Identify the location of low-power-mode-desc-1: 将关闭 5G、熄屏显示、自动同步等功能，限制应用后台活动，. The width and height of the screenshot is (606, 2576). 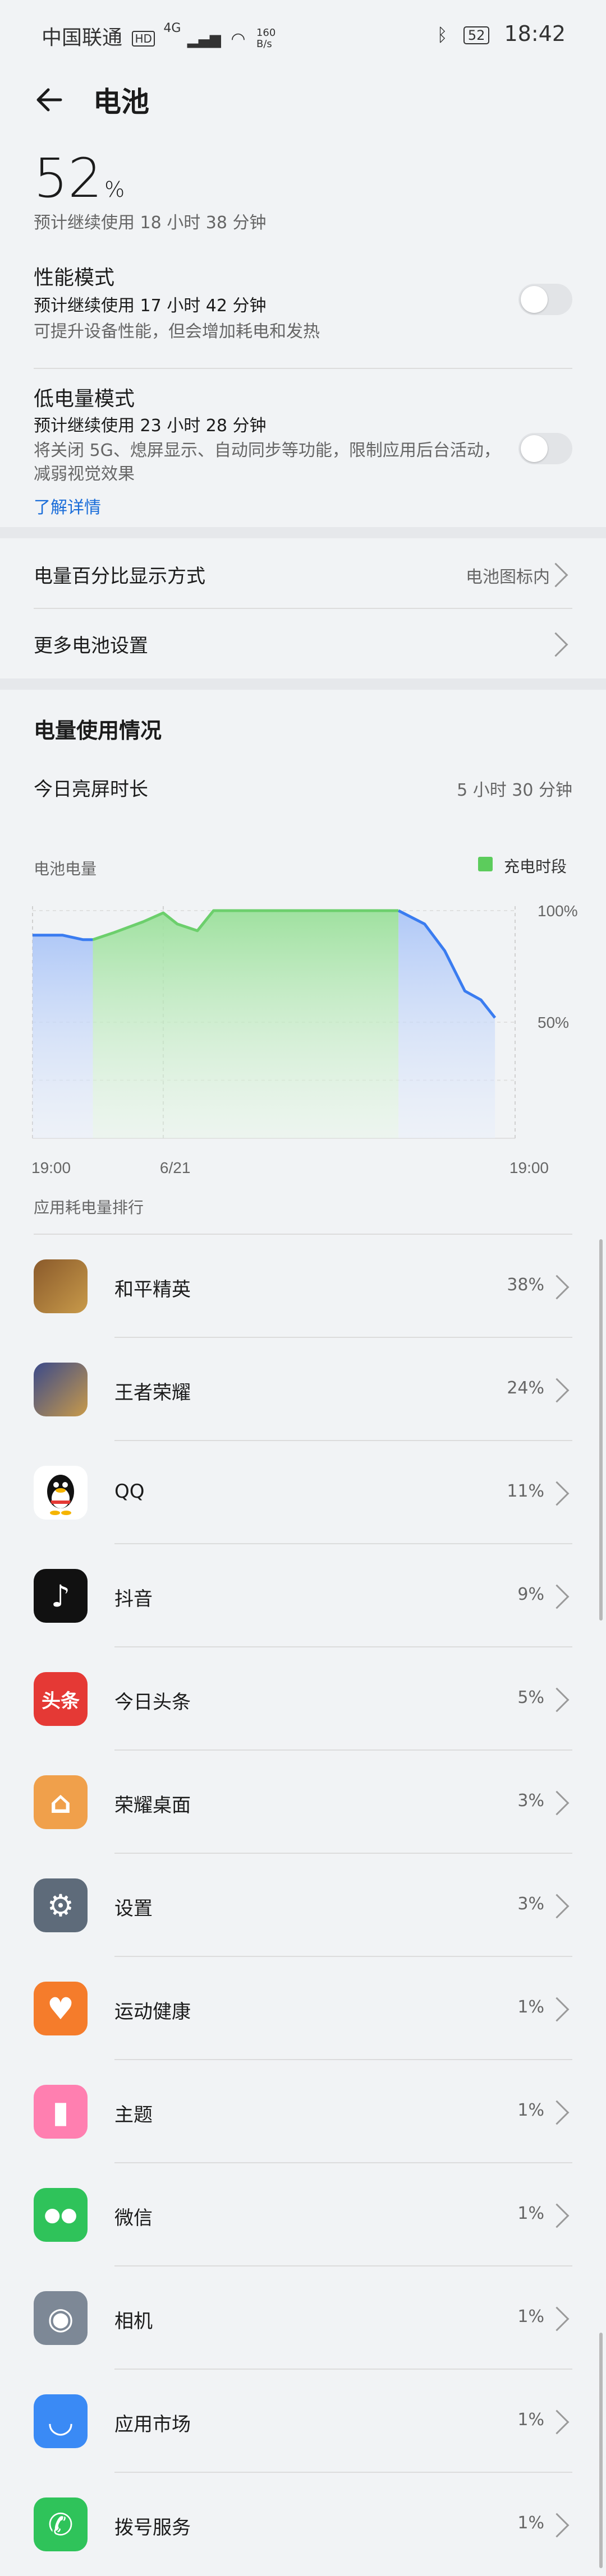
(267, 451).